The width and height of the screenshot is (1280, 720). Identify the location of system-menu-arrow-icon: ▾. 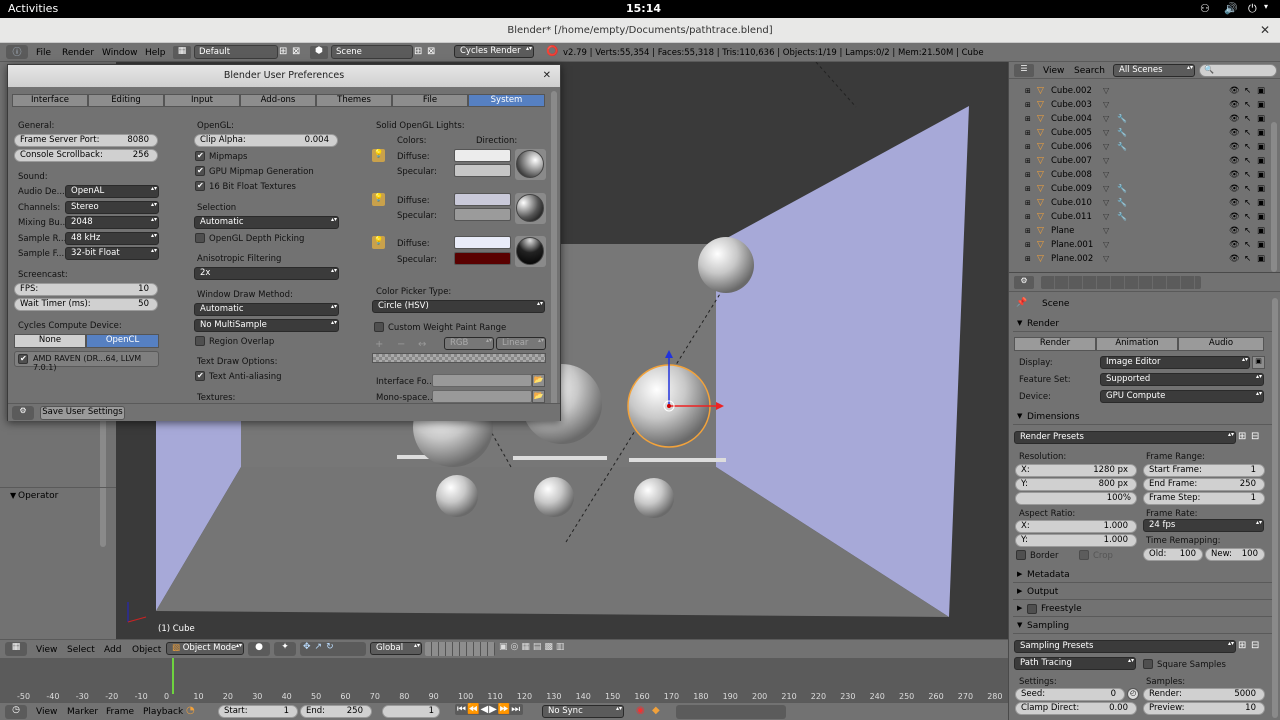
(1266, 6).